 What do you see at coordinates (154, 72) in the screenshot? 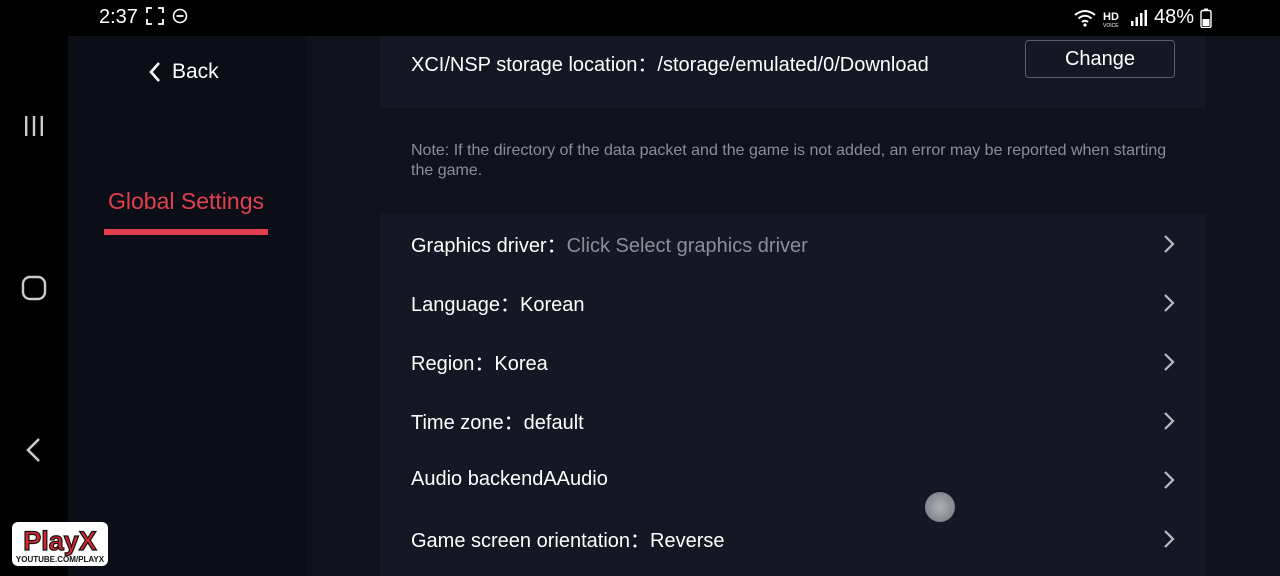
I see `chevron-left-icon` at bounding box center [154, 72].